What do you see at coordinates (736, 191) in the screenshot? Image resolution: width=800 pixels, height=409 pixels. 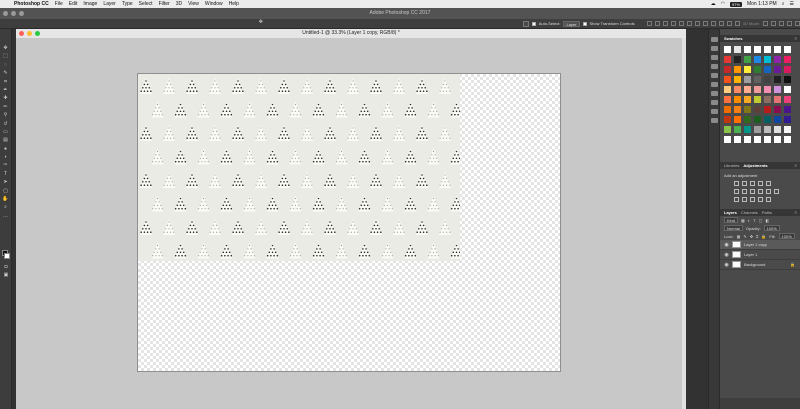 I see `hue-saturation-icon` at bounding box center [736, 191].